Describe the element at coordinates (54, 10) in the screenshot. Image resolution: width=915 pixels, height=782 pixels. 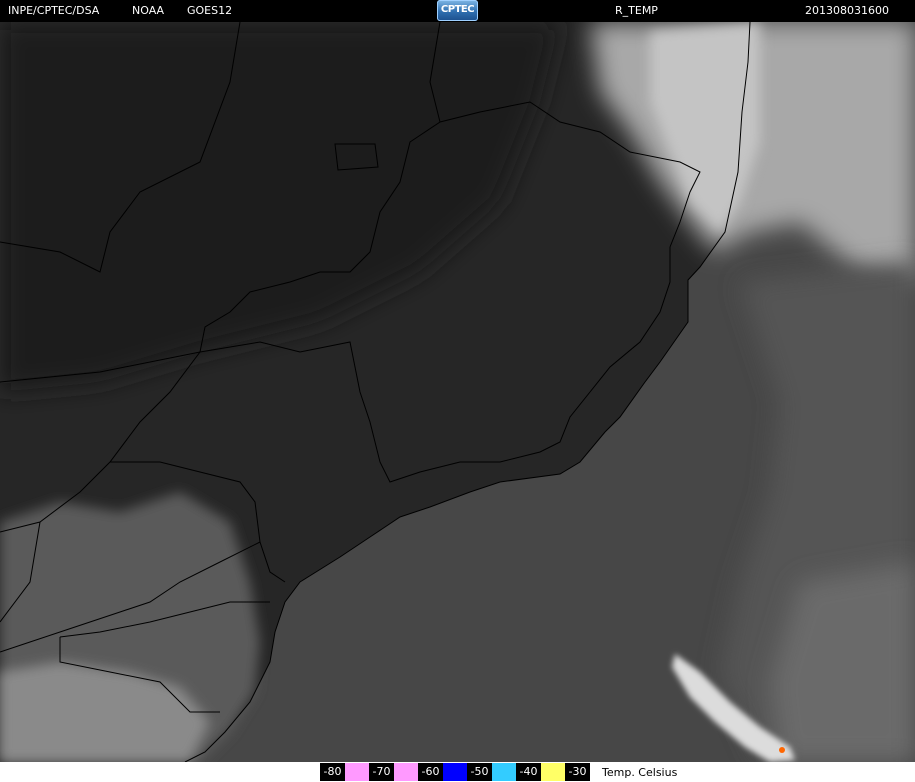
I see `org-label: INPE/CPTEC/DSA` at that location.